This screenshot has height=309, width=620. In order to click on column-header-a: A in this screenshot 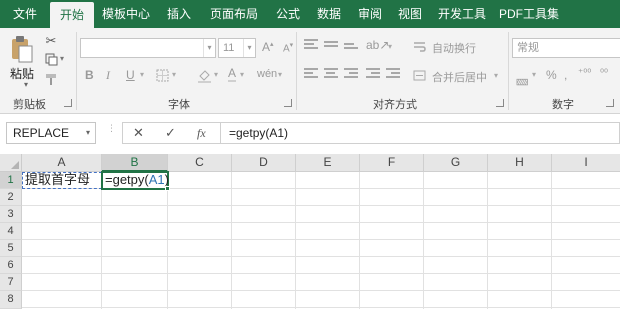, I will do `click(62, 163)`.